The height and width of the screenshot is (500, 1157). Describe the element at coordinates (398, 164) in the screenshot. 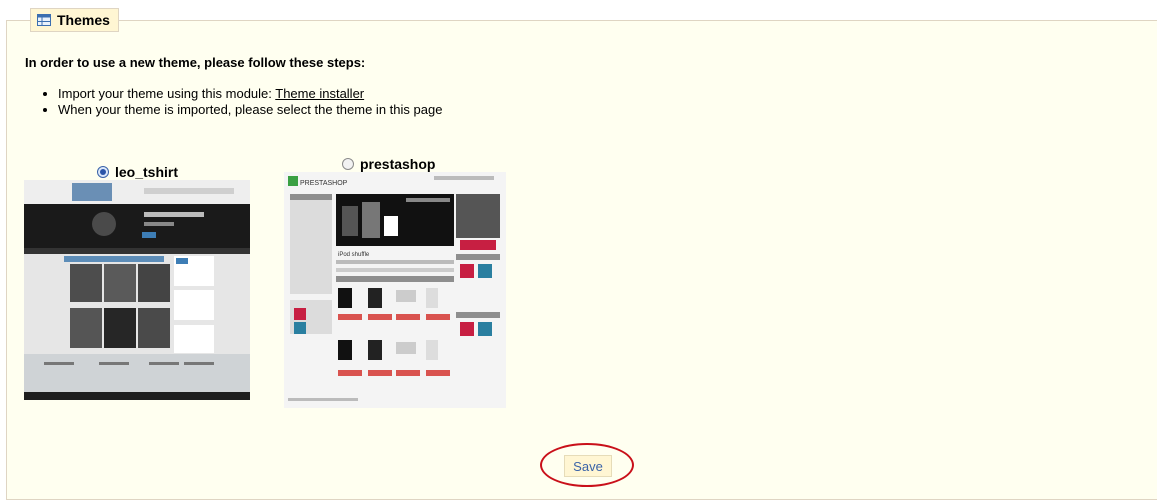

I see `theme-name-prestashop: prestashop` at that location.